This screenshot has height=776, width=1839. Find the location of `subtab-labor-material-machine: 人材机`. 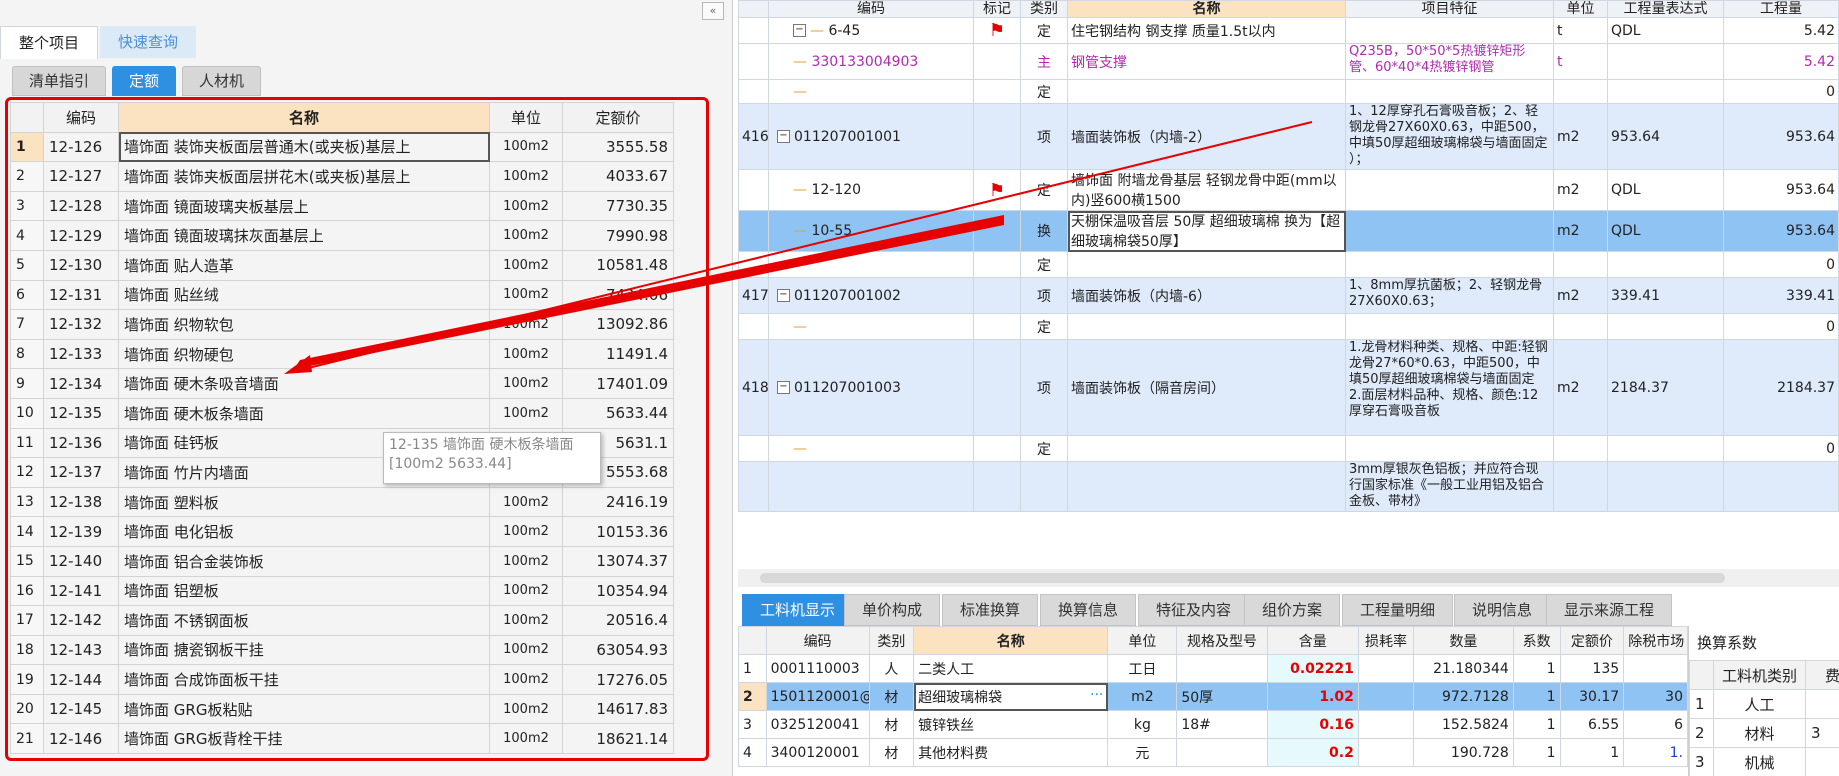

subtab-labor-material-machine: 人材机 is located at coordinates (222, 81).